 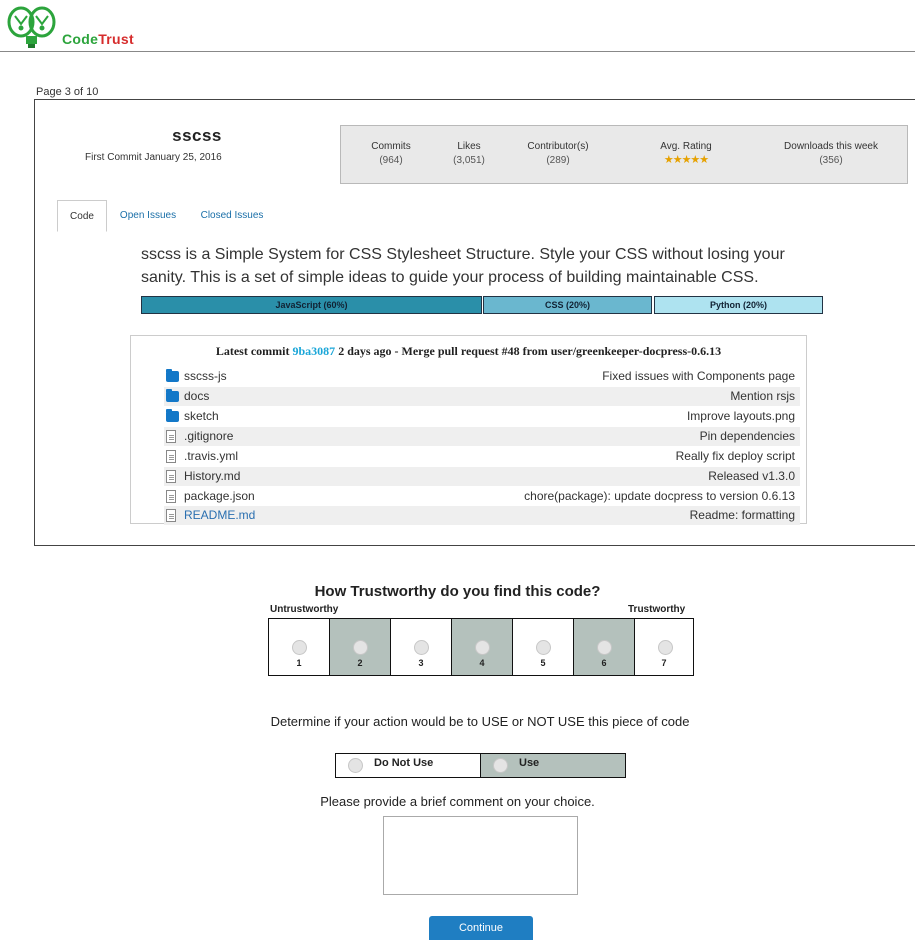 I want to click on stat-likes: Likes (3,051), so click(x=469, y=153).